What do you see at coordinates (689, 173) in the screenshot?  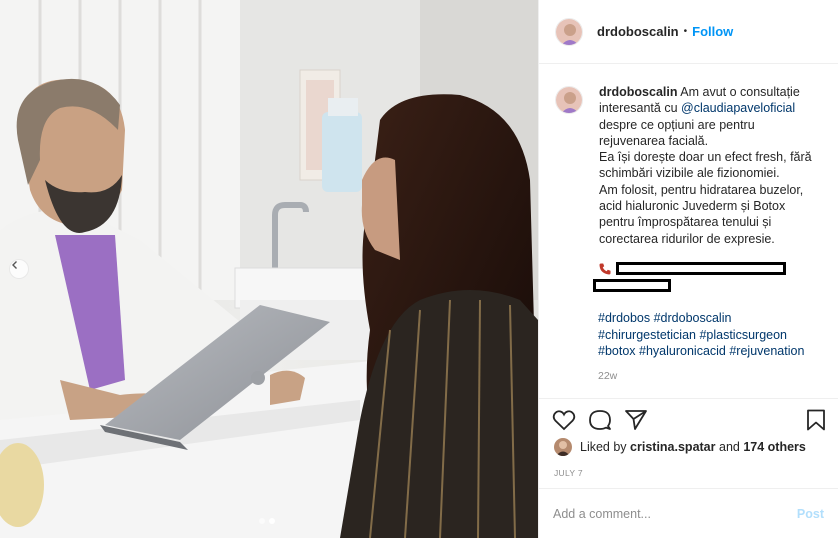 I see `caption-line: schimbări vizibile ale fizionomiei.` at bounding box center [689, 173].